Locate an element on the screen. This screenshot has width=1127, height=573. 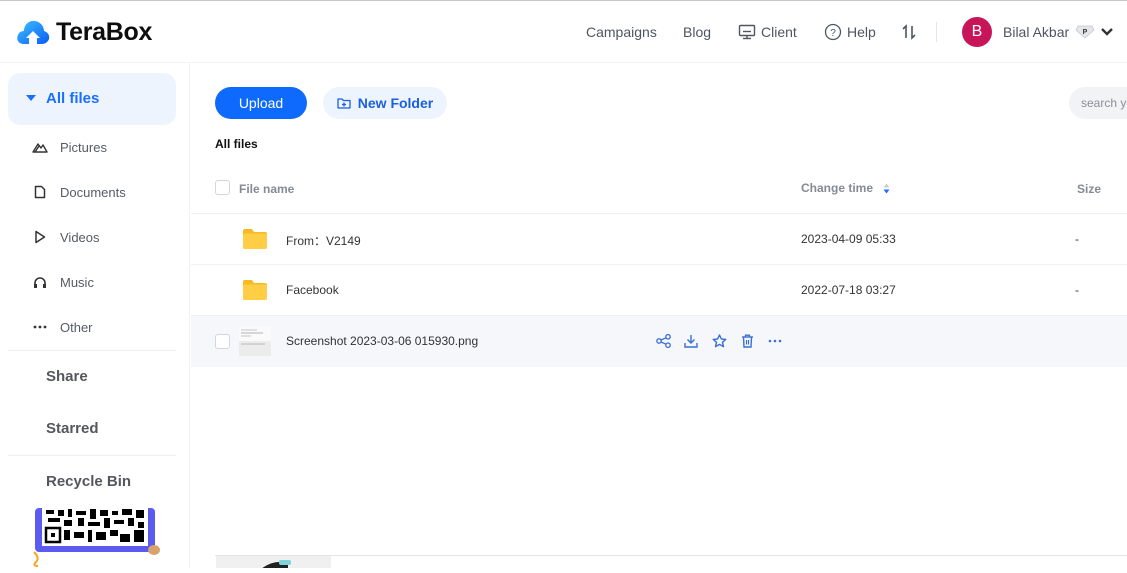
play-icon is located at coordinates (40, 237).